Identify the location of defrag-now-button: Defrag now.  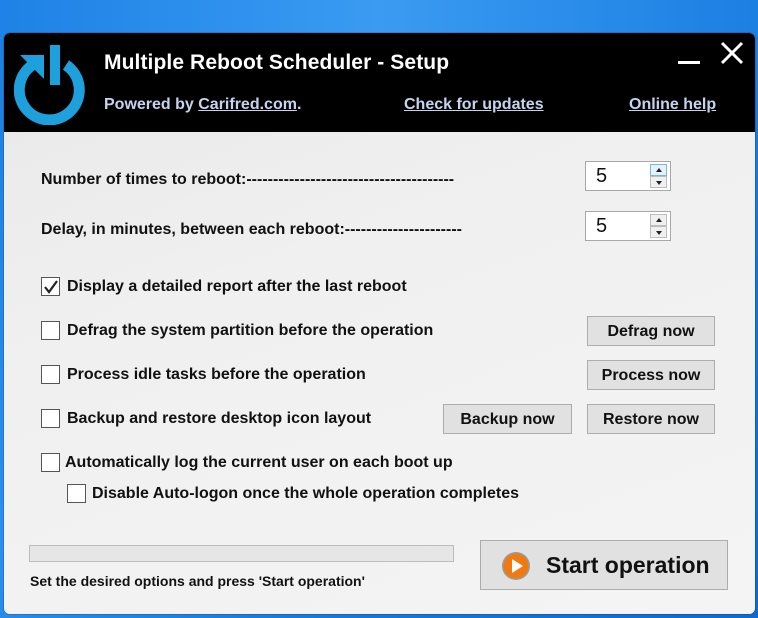
(651, 331).